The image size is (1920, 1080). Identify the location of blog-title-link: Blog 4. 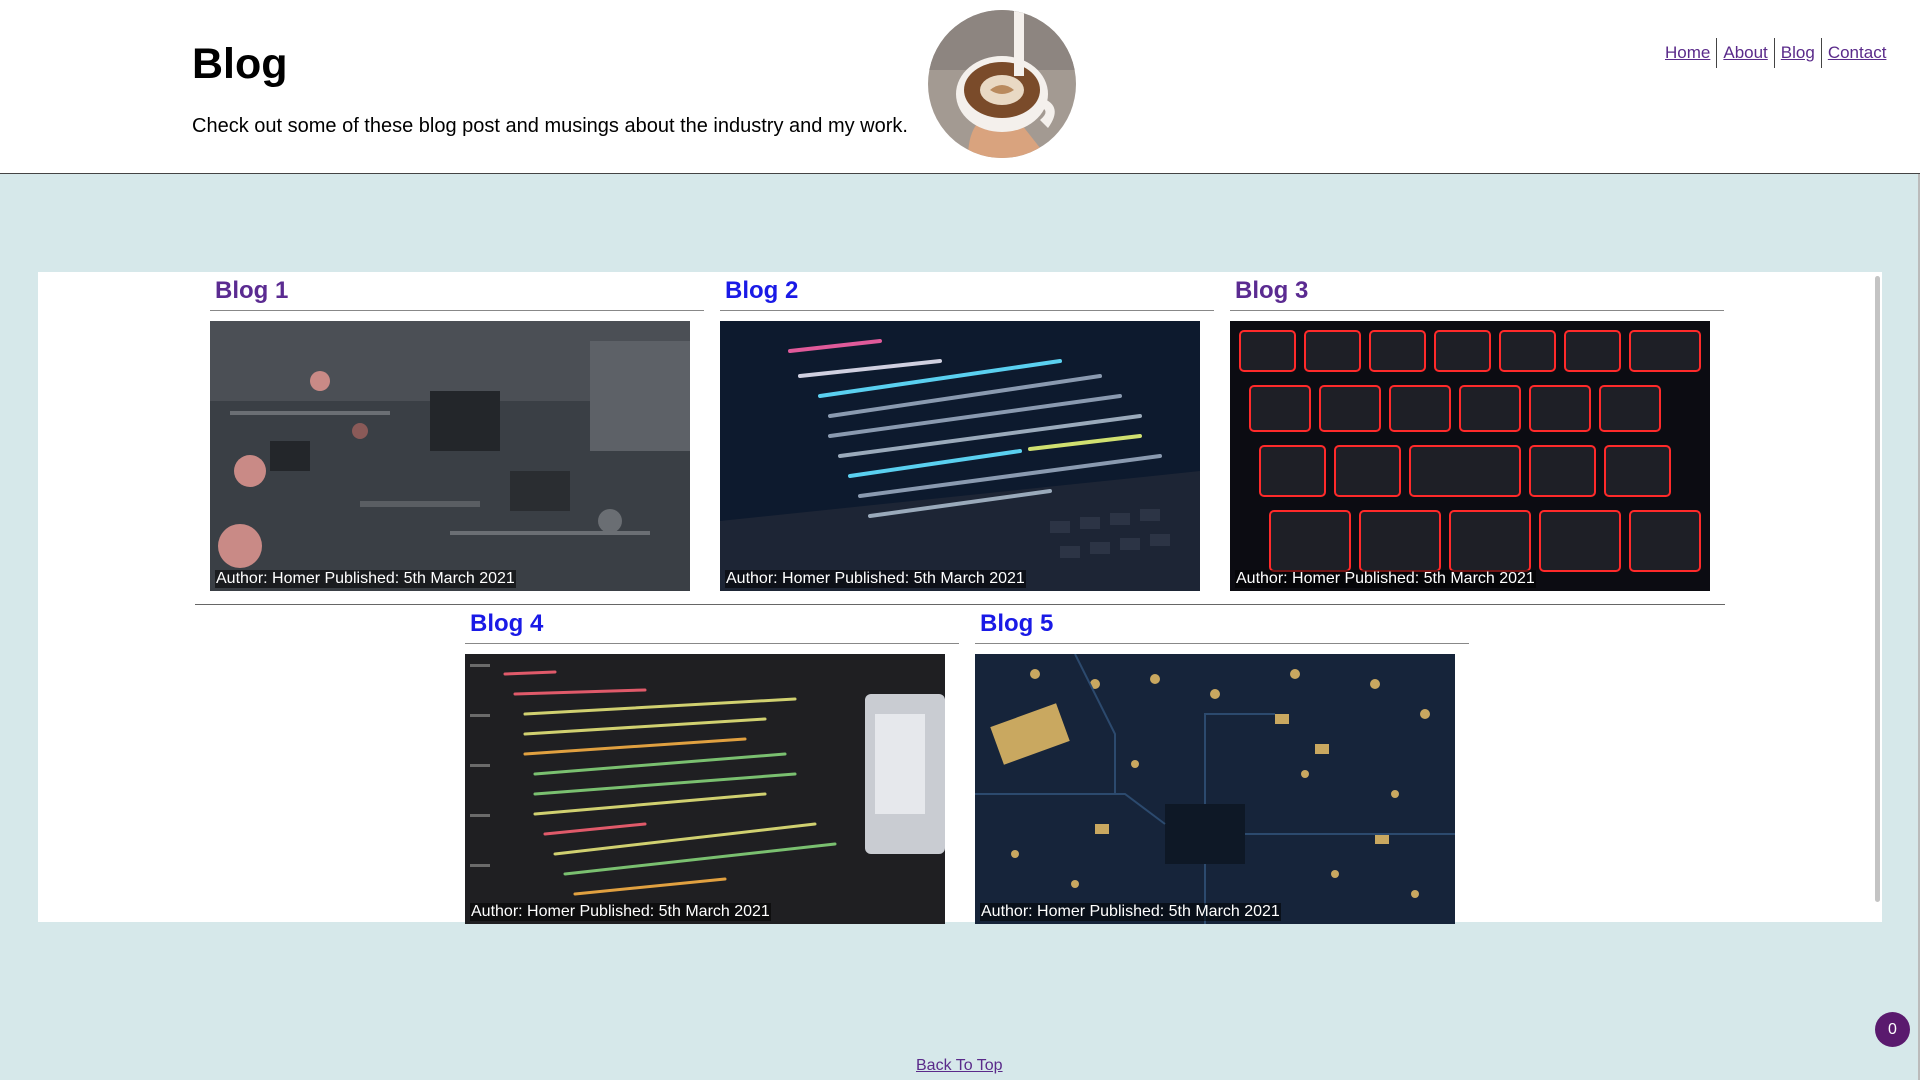
(712, 624).